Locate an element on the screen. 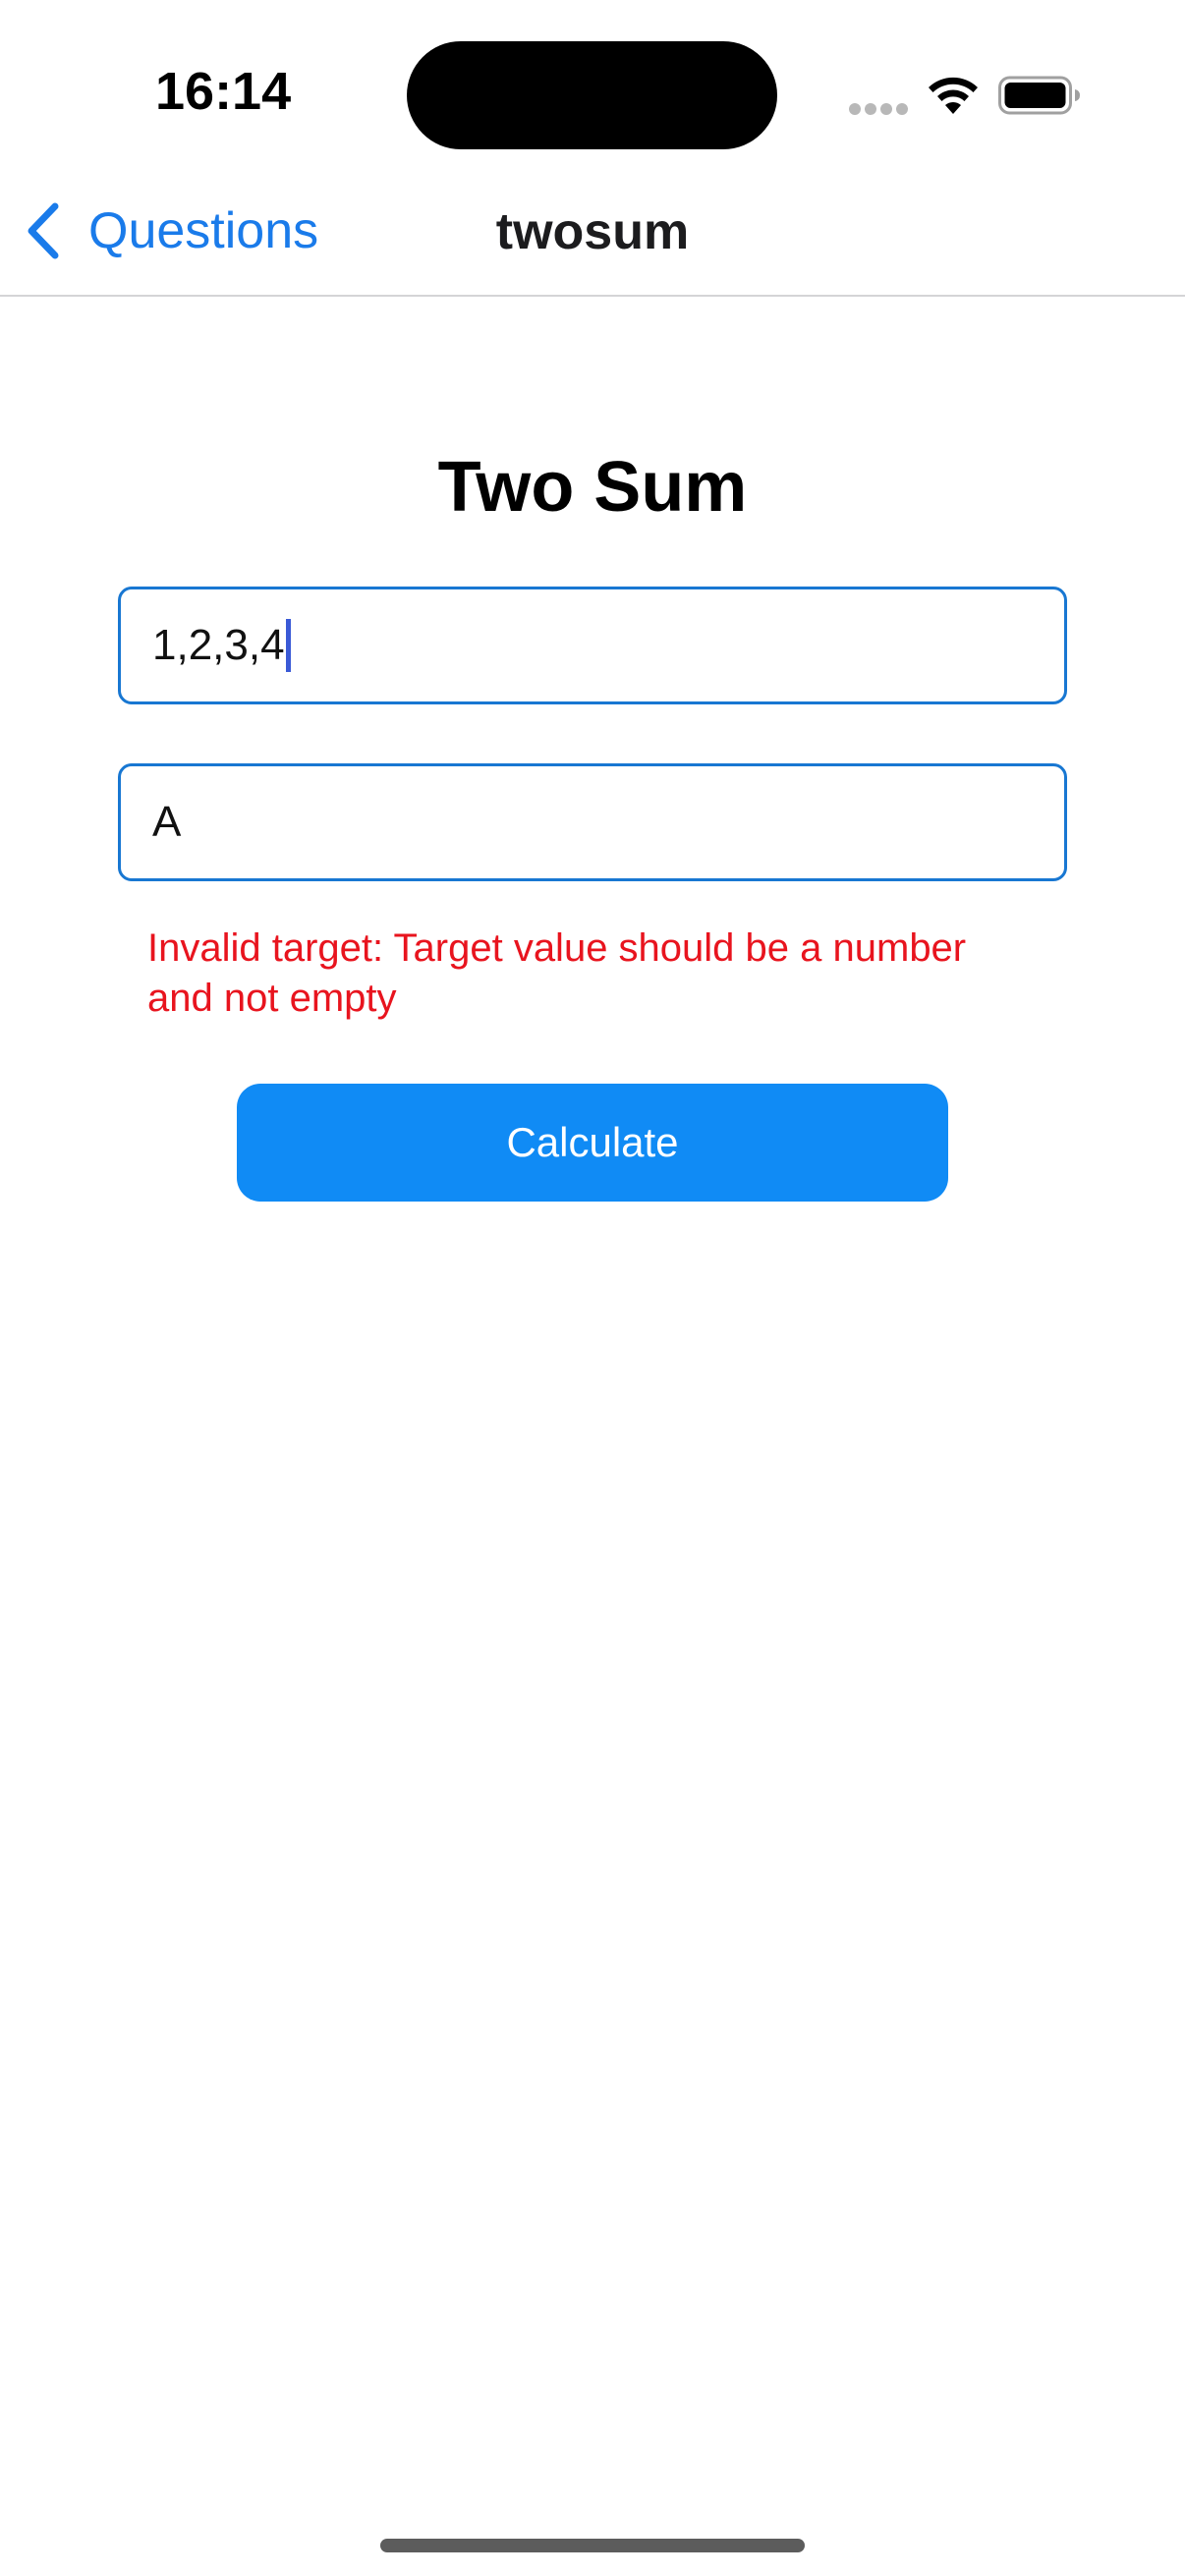 The image size is (1185, 2576). calculate-button-label: Calculate is located at coordinates (592, 1142).